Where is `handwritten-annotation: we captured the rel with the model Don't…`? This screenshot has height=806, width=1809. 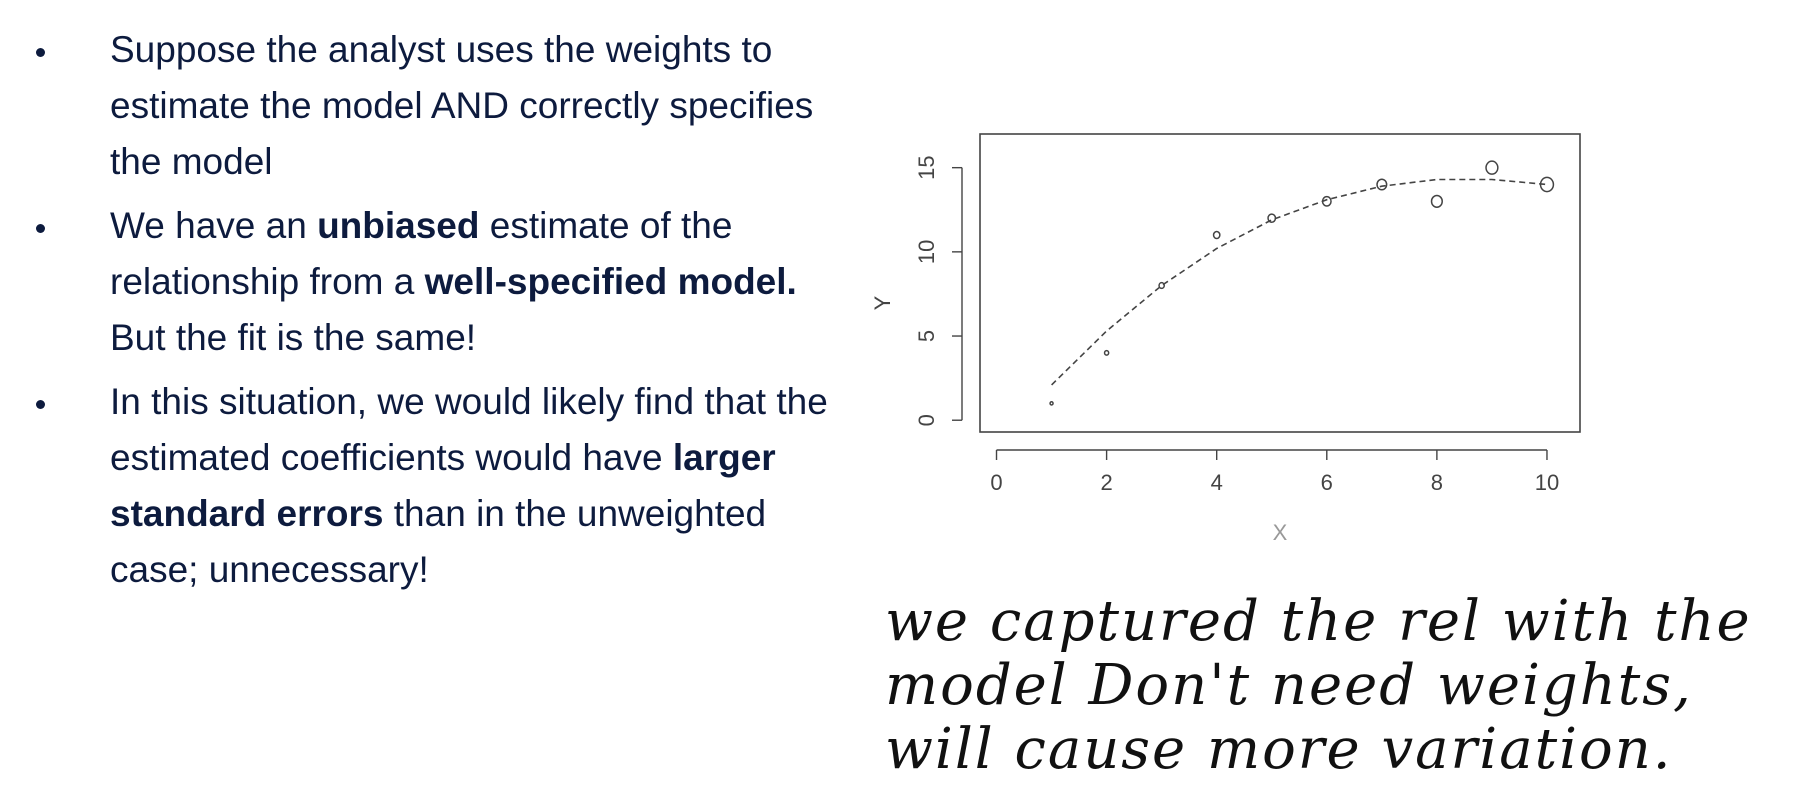 handwritten-annotation: we captured the rel with the model Don't… is located at coordinates (1335, 686).